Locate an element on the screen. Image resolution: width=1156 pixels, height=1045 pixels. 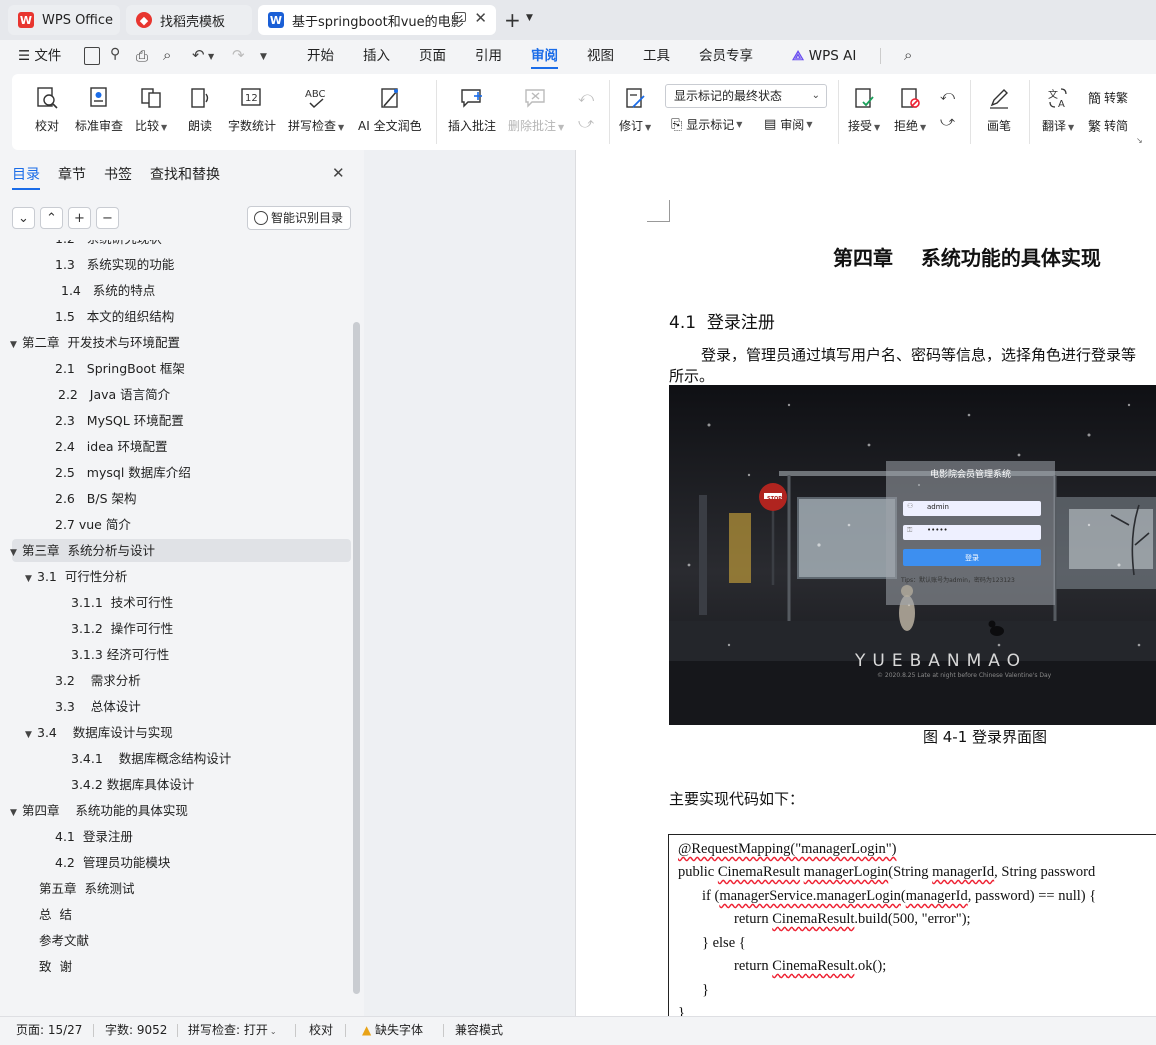
toc-item: 1.2 系统研究现状 is located at coordinates (108, 246).